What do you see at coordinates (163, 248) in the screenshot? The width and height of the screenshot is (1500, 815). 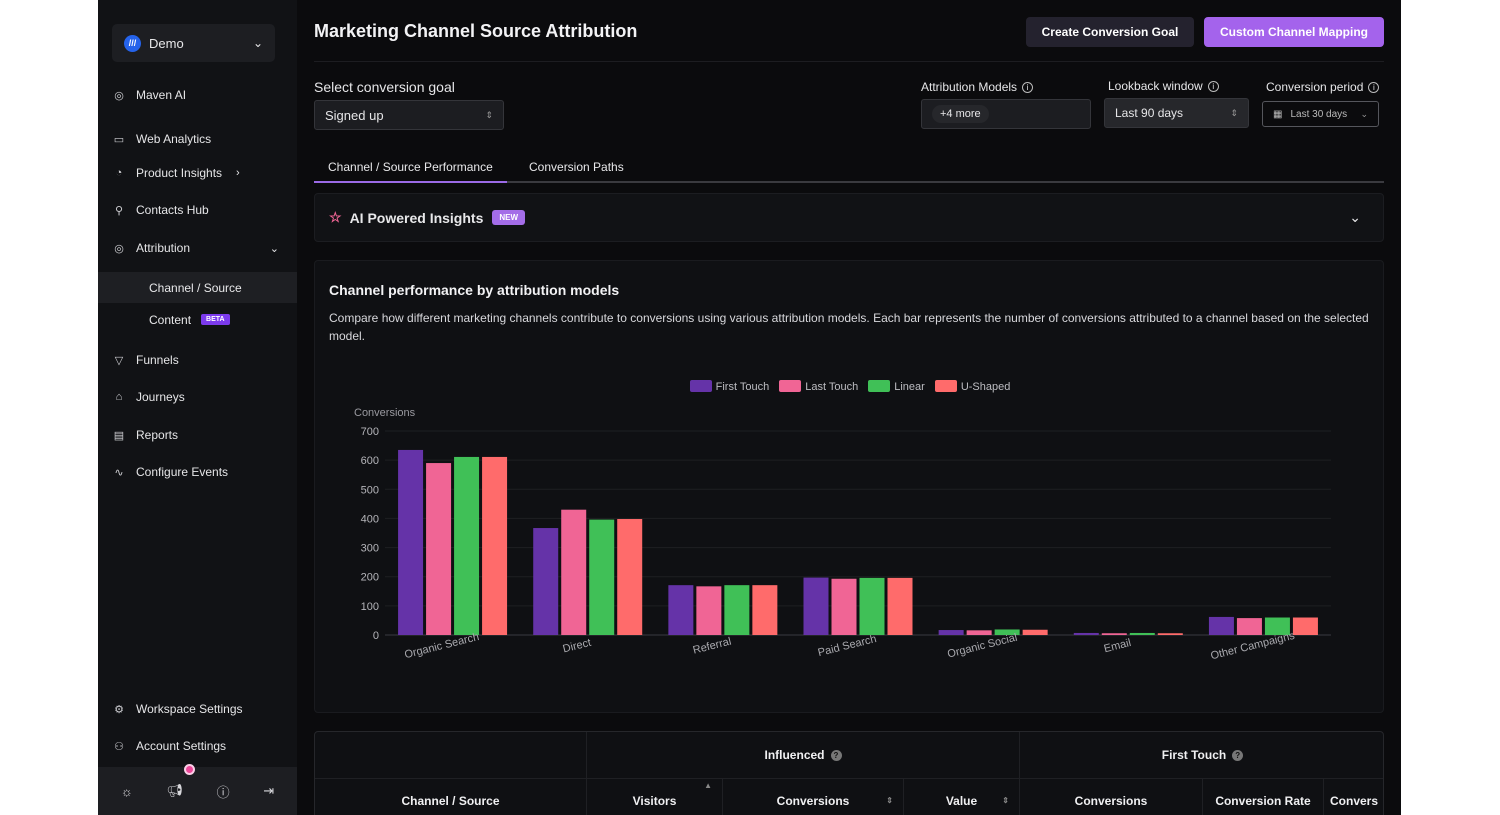 I see `label: Attribution` at bounding box center [163, 248].